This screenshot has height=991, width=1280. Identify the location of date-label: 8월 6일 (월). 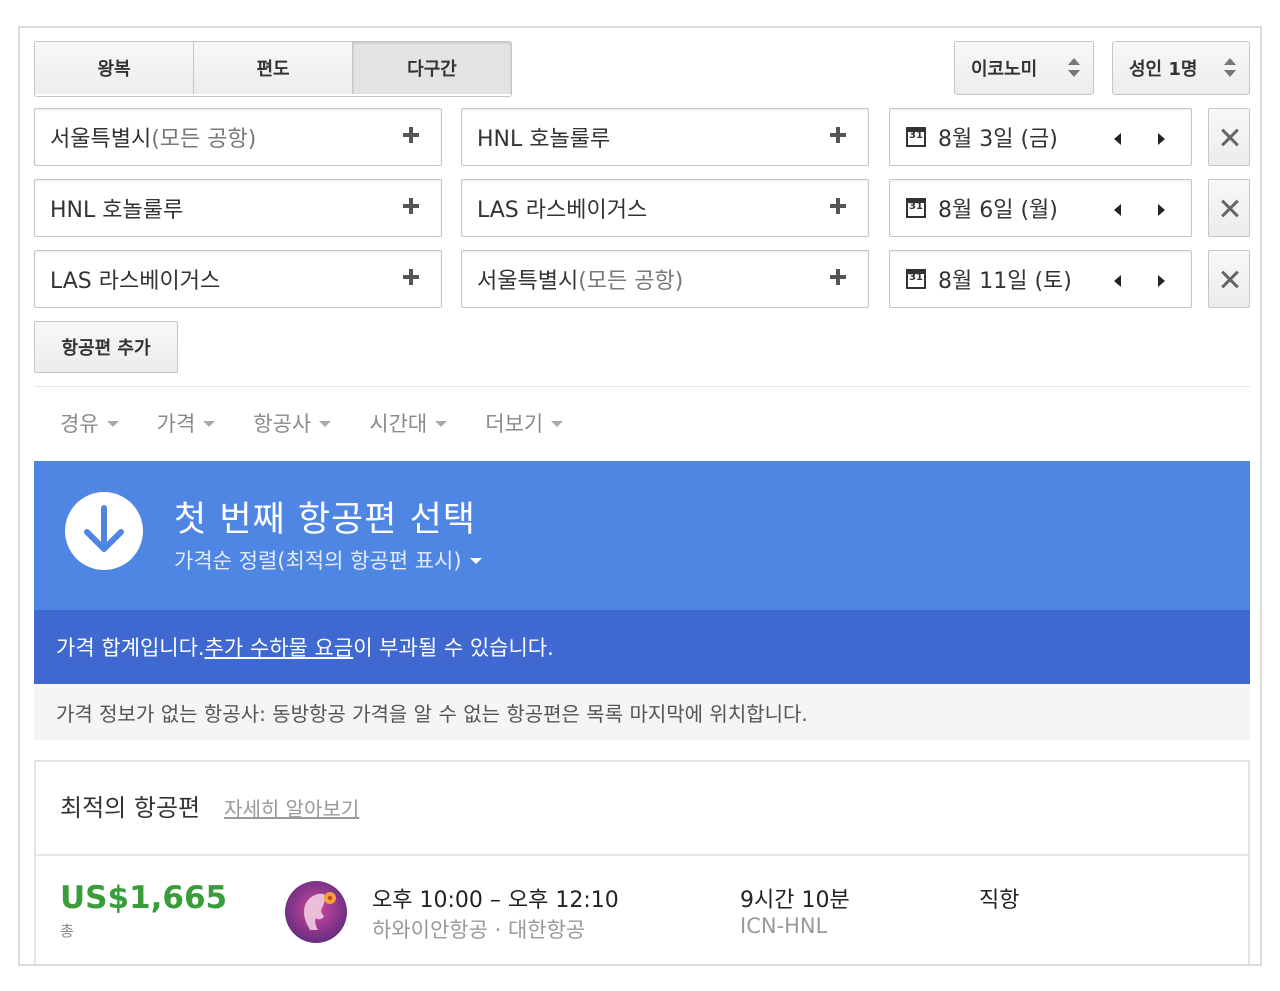
(998, 210).